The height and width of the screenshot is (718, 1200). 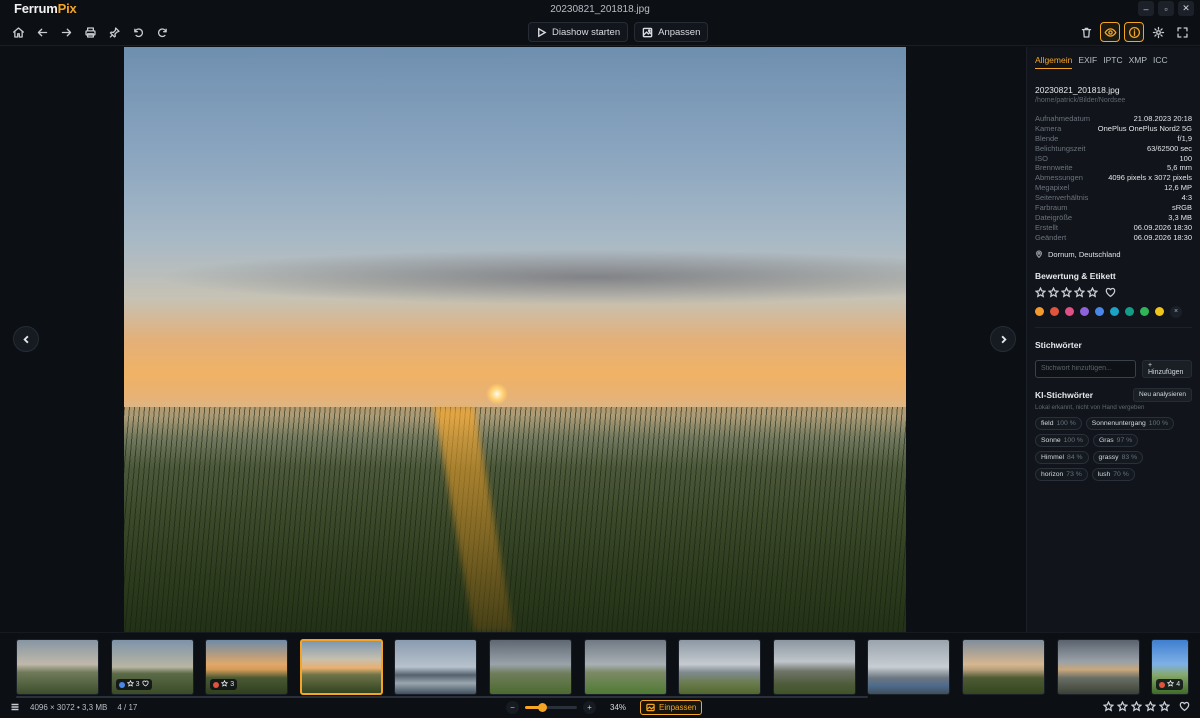 What do you see at coordinates (1039, 254) in the screenshot?
I see `location-pin-icon` at bounding box center [1039, 254].